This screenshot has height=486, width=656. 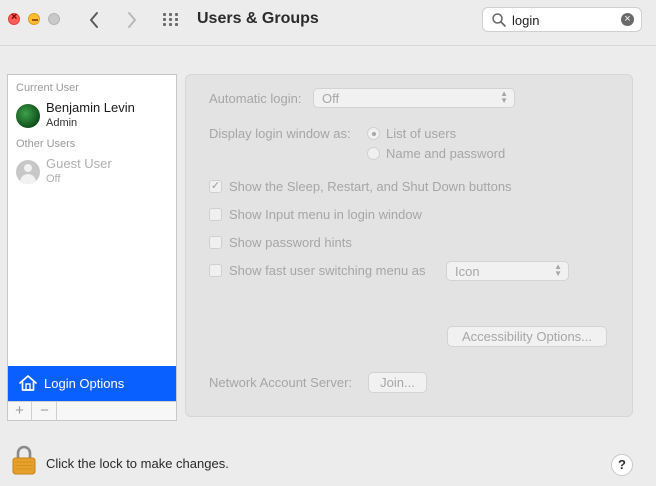 What do you see at coordinates (328, 45) in the screenshot?
I see `toolbar-divider` at bounding box center [328, 45].